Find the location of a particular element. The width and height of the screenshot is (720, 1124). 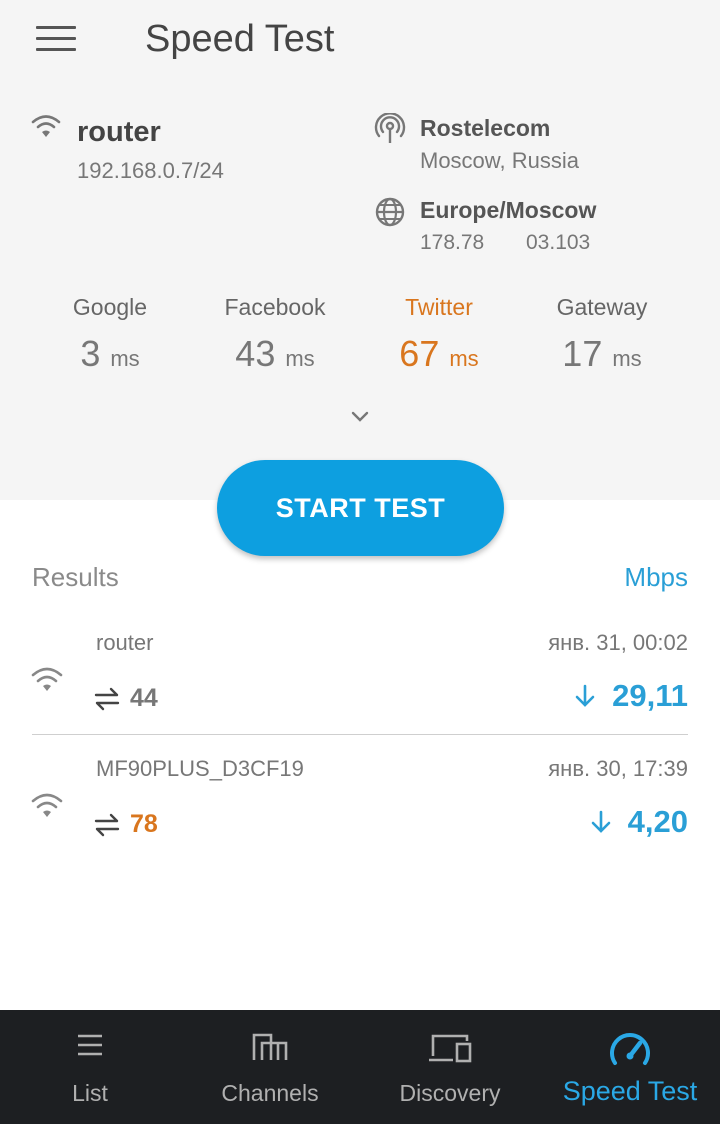

ping-value-line: 43 ms is located at coordinates (275, 354).